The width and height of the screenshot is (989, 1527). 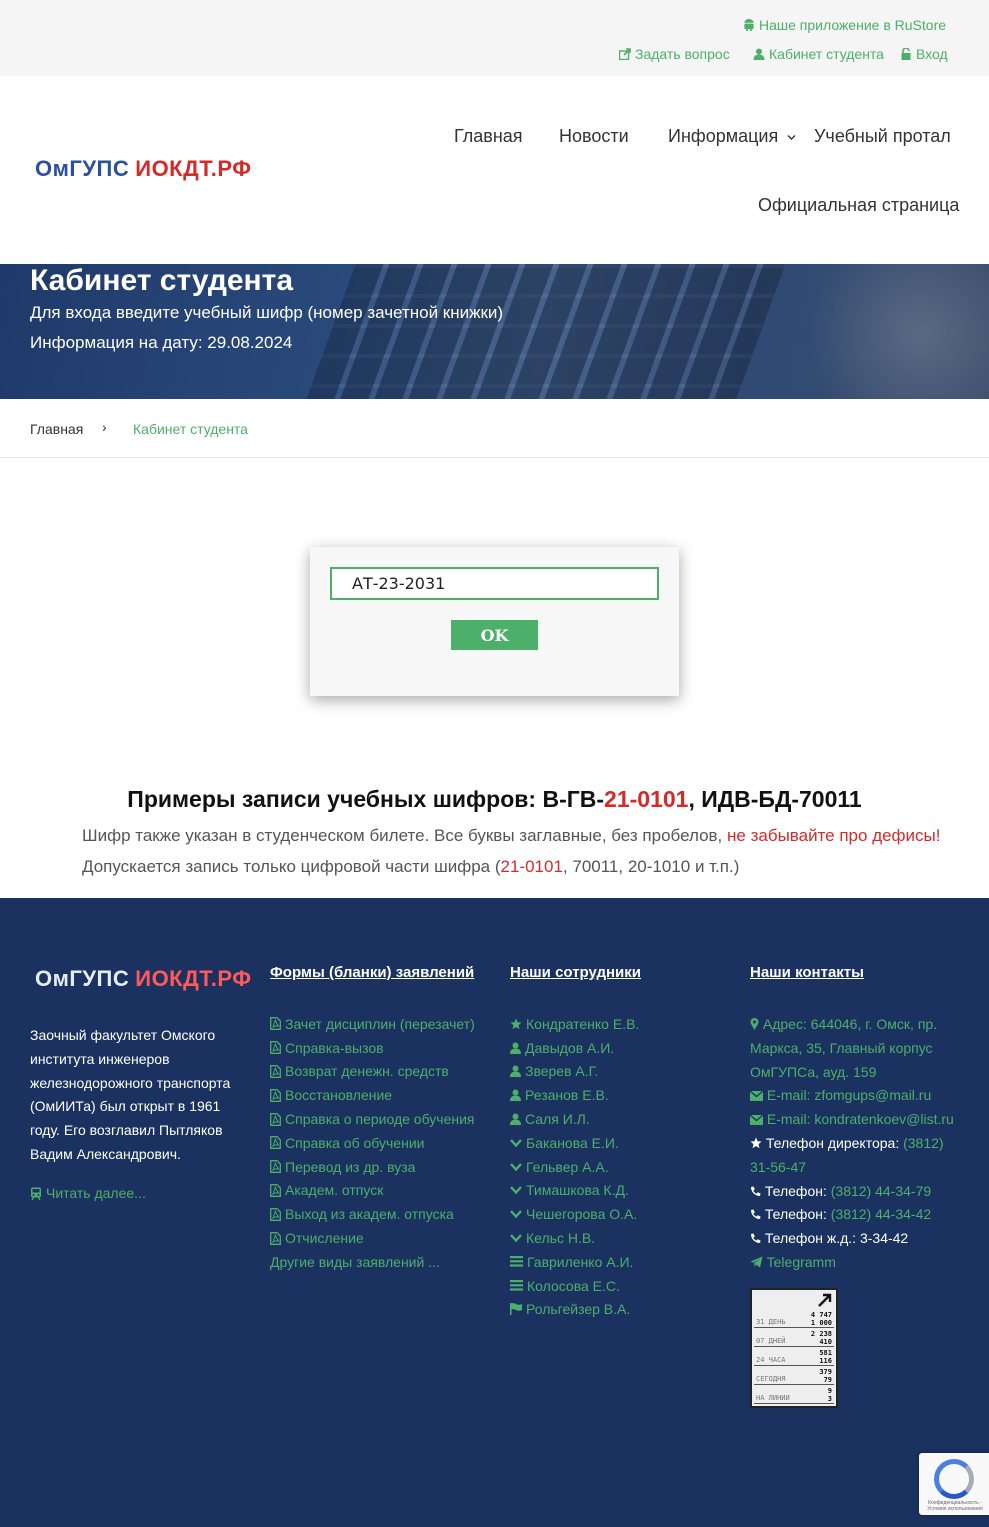 What do you see at coordinates (577, 1190) in the screenshot?
I see `staff-item-name: Тимашкова К.Д.` at bounding box center [577, 1190].